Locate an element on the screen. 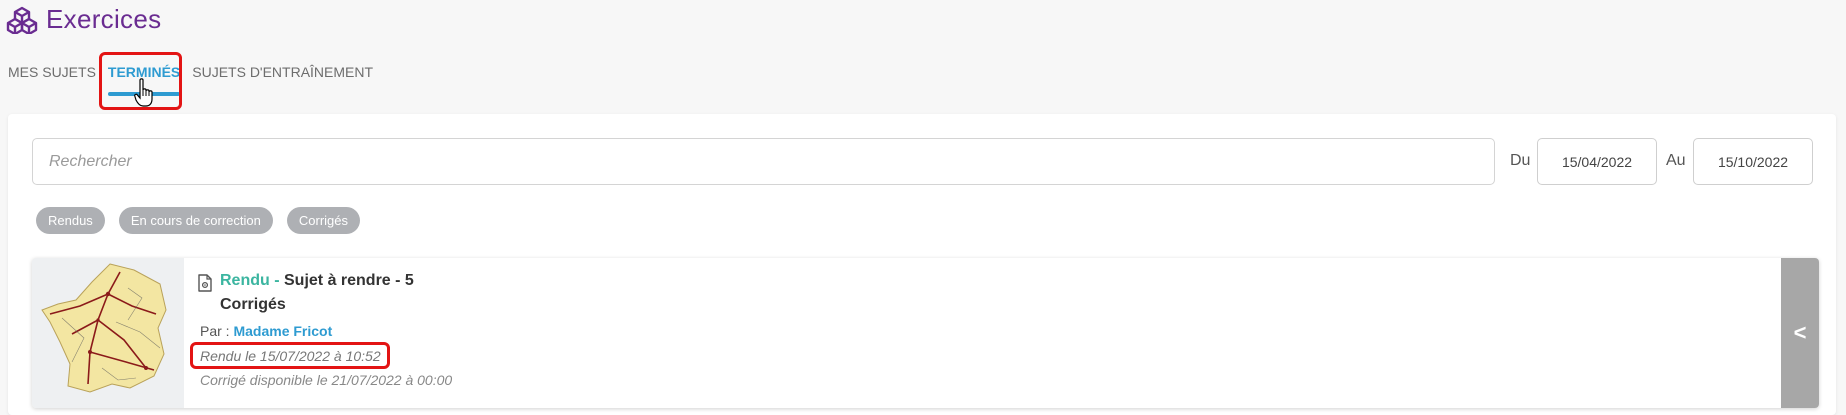 This screenshot has height=415, width=1846. expand-card-button: < is located at coordinates (1800, 333).